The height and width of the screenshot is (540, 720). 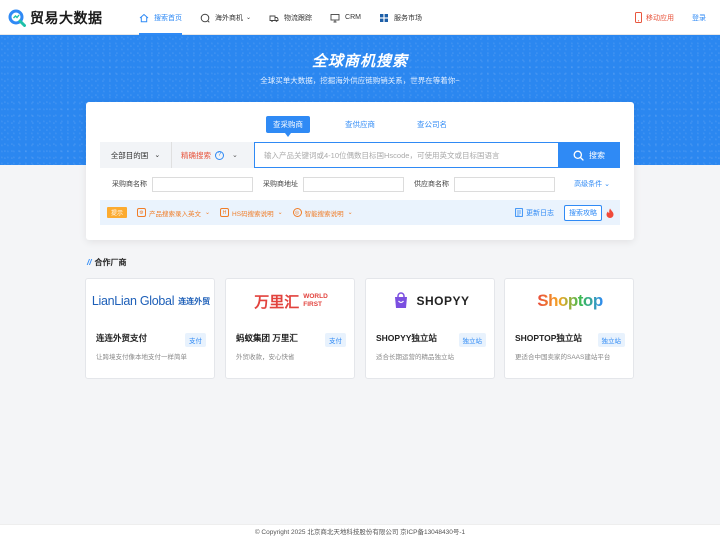 I want to click on mobile-app-link: 移动应用, so click(x=654, y=17).